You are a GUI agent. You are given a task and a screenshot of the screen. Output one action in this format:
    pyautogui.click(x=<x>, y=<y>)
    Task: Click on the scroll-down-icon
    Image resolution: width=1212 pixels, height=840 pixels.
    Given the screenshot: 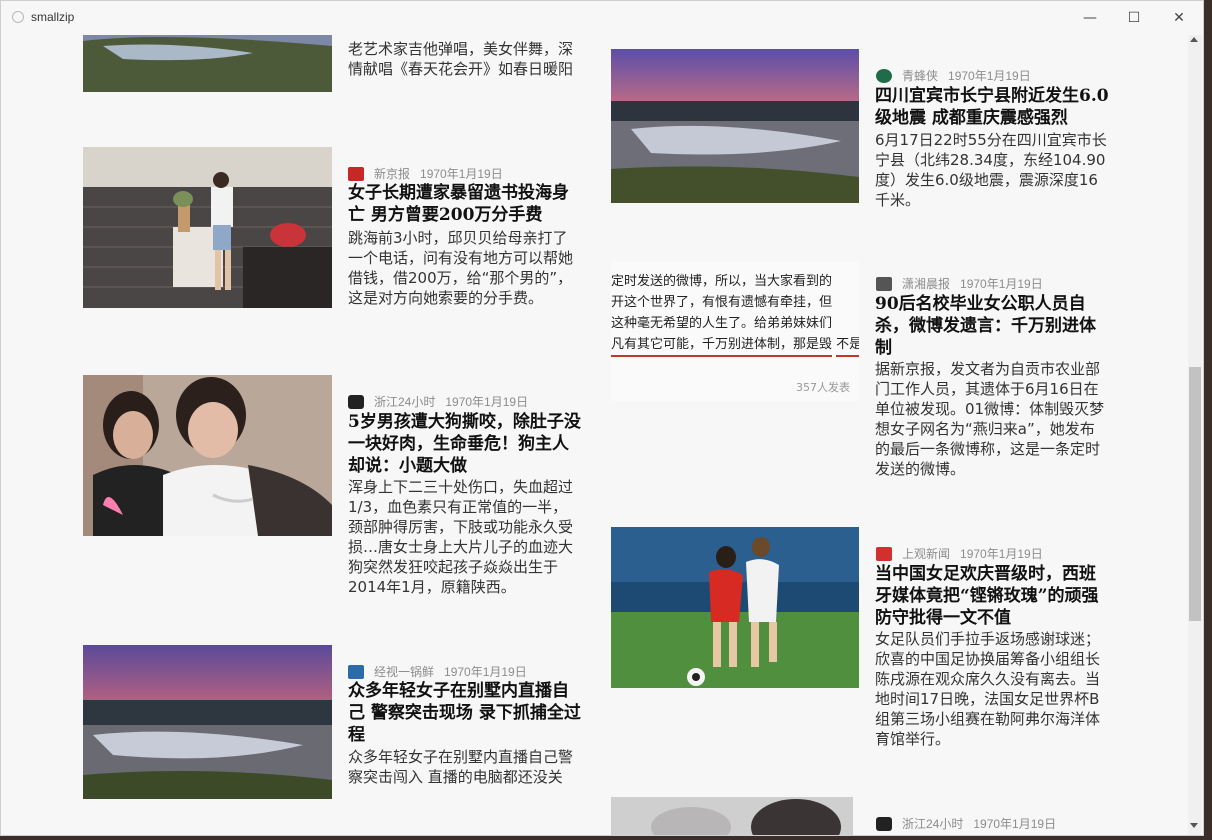 What is the action you would take?
    pyautogui.click(x=1194, y=825)
    